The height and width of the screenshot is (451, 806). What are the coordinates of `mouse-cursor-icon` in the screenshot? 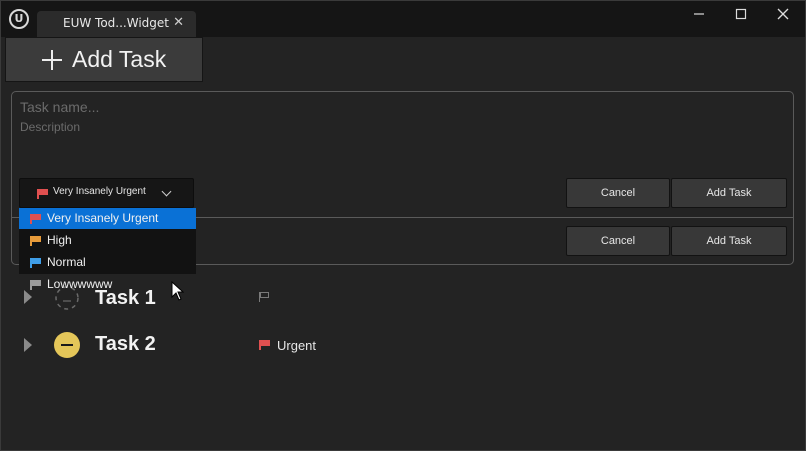 It's located at (178, 291).